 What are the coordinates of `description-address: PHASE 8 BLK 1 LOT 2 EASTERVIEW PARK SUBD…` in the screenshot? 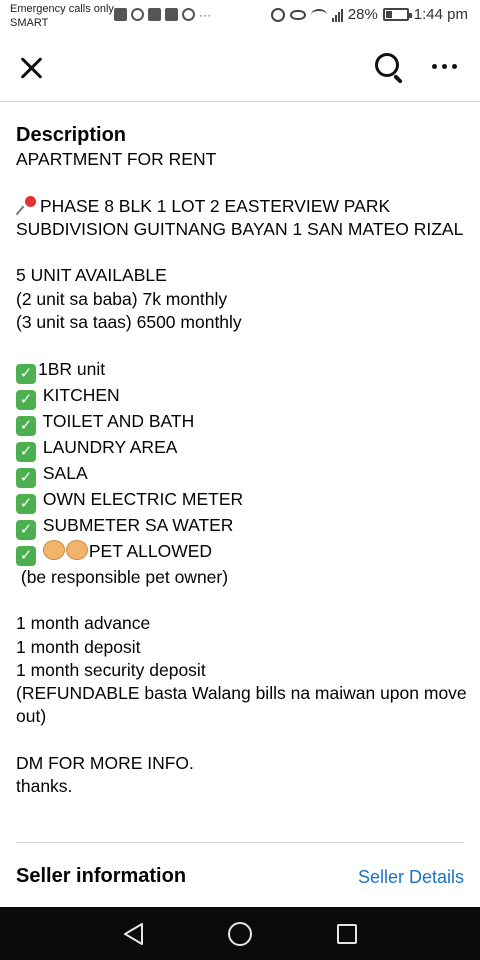 It's located at (242, 218).